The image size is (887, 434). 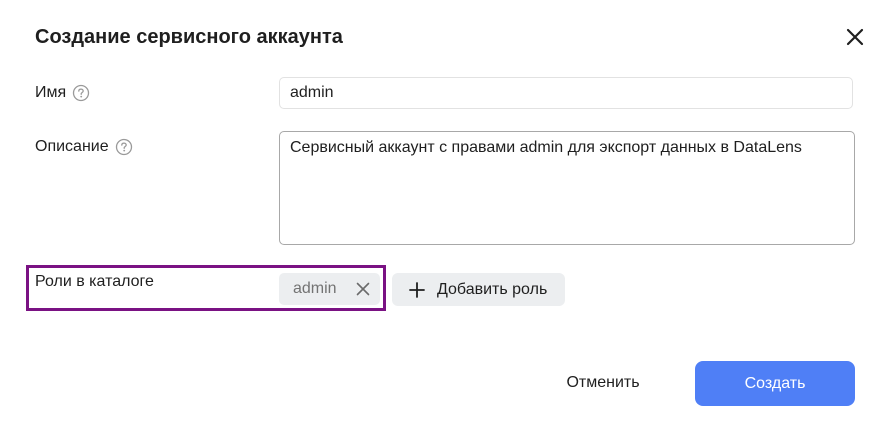 I want to click on dialog-title: Создание сервисного аккаунта, so click(x=189, y=37).